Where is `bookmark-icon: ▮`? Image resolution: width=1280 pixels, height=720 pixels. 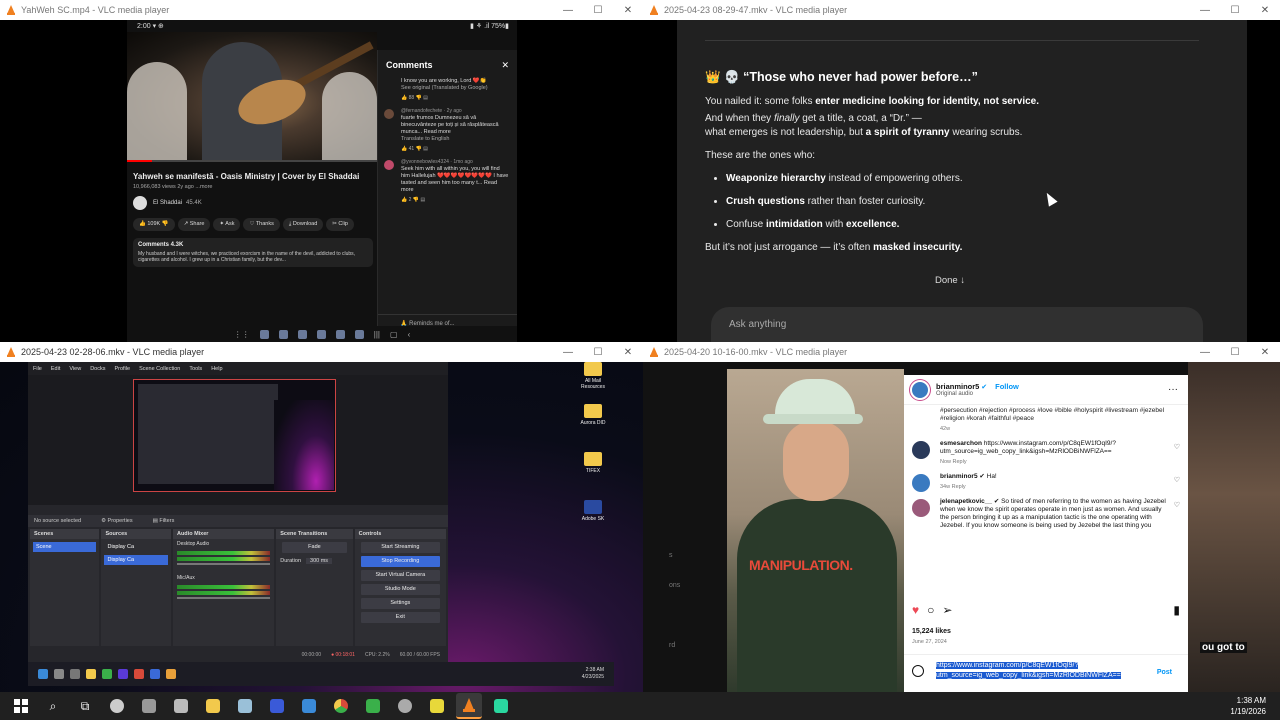 bookmark-icon: ▮ is located at coordinates (1176, 610).